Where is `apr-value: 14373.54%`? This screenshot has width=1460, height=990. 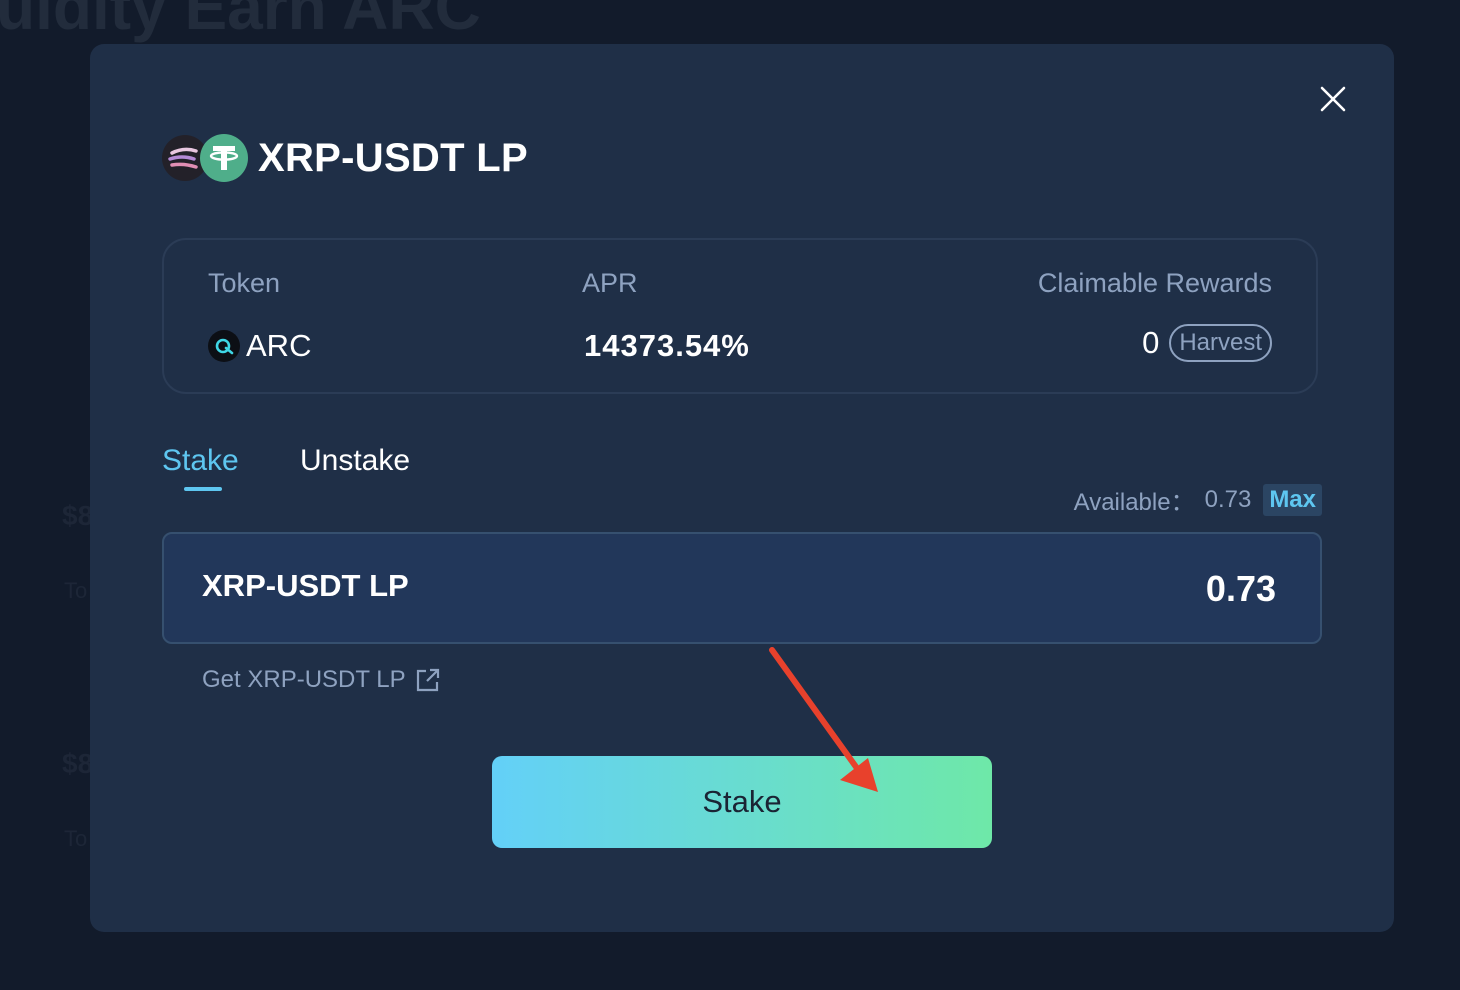
apr-value: 14373.54% is located at coordinates (667, 345).